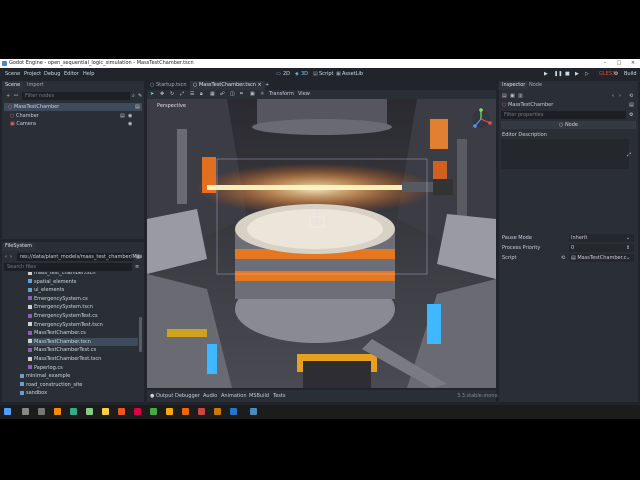 The image size is (640, 480). What do you see at coordinates (83, 282) in the screenshot?
I see `folder-item: spatial_elements` at bounding box center [83, 282].